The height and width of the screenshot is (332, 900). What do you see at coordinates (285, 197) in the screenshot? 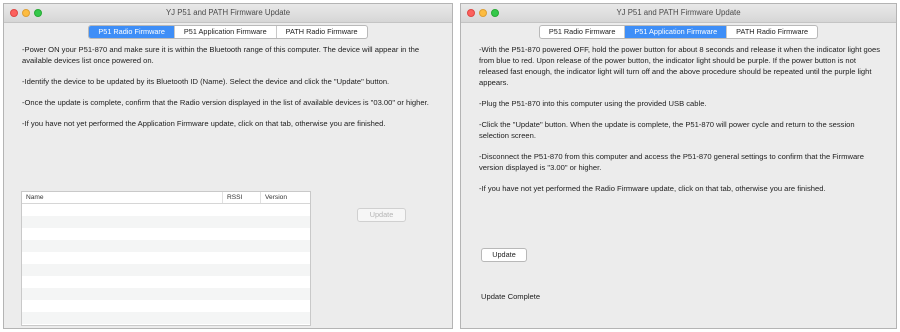
I see `column-header-version: Version` at bounding box center [285, 197].